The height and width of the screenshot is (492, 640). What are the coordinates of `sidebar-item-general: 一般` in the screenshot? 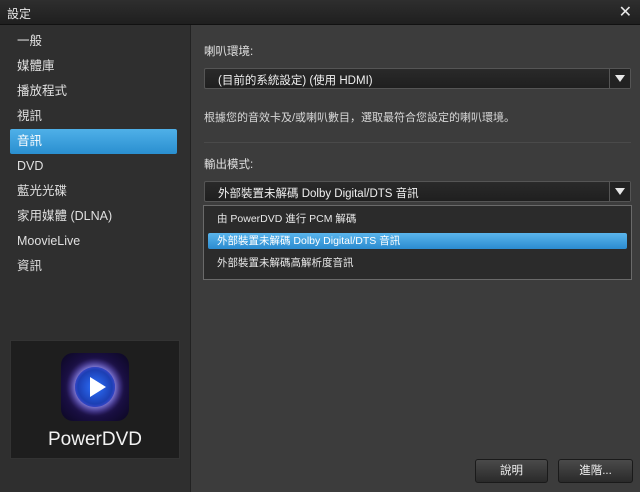 It's located at (95, 41).